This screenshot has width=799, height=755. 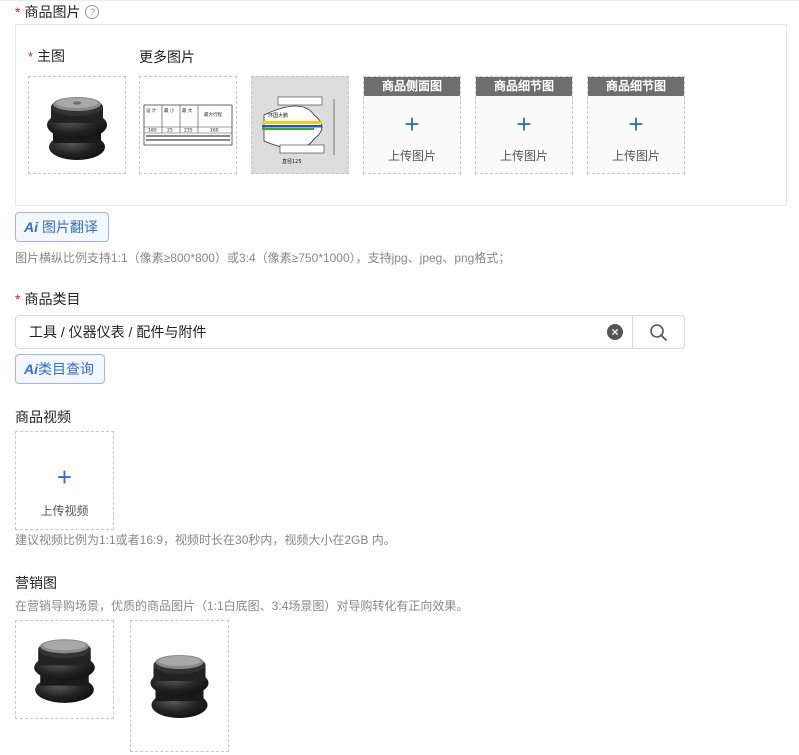 I want to click on upload-video-slot: + 上传视频, so click(x=64, y=480).